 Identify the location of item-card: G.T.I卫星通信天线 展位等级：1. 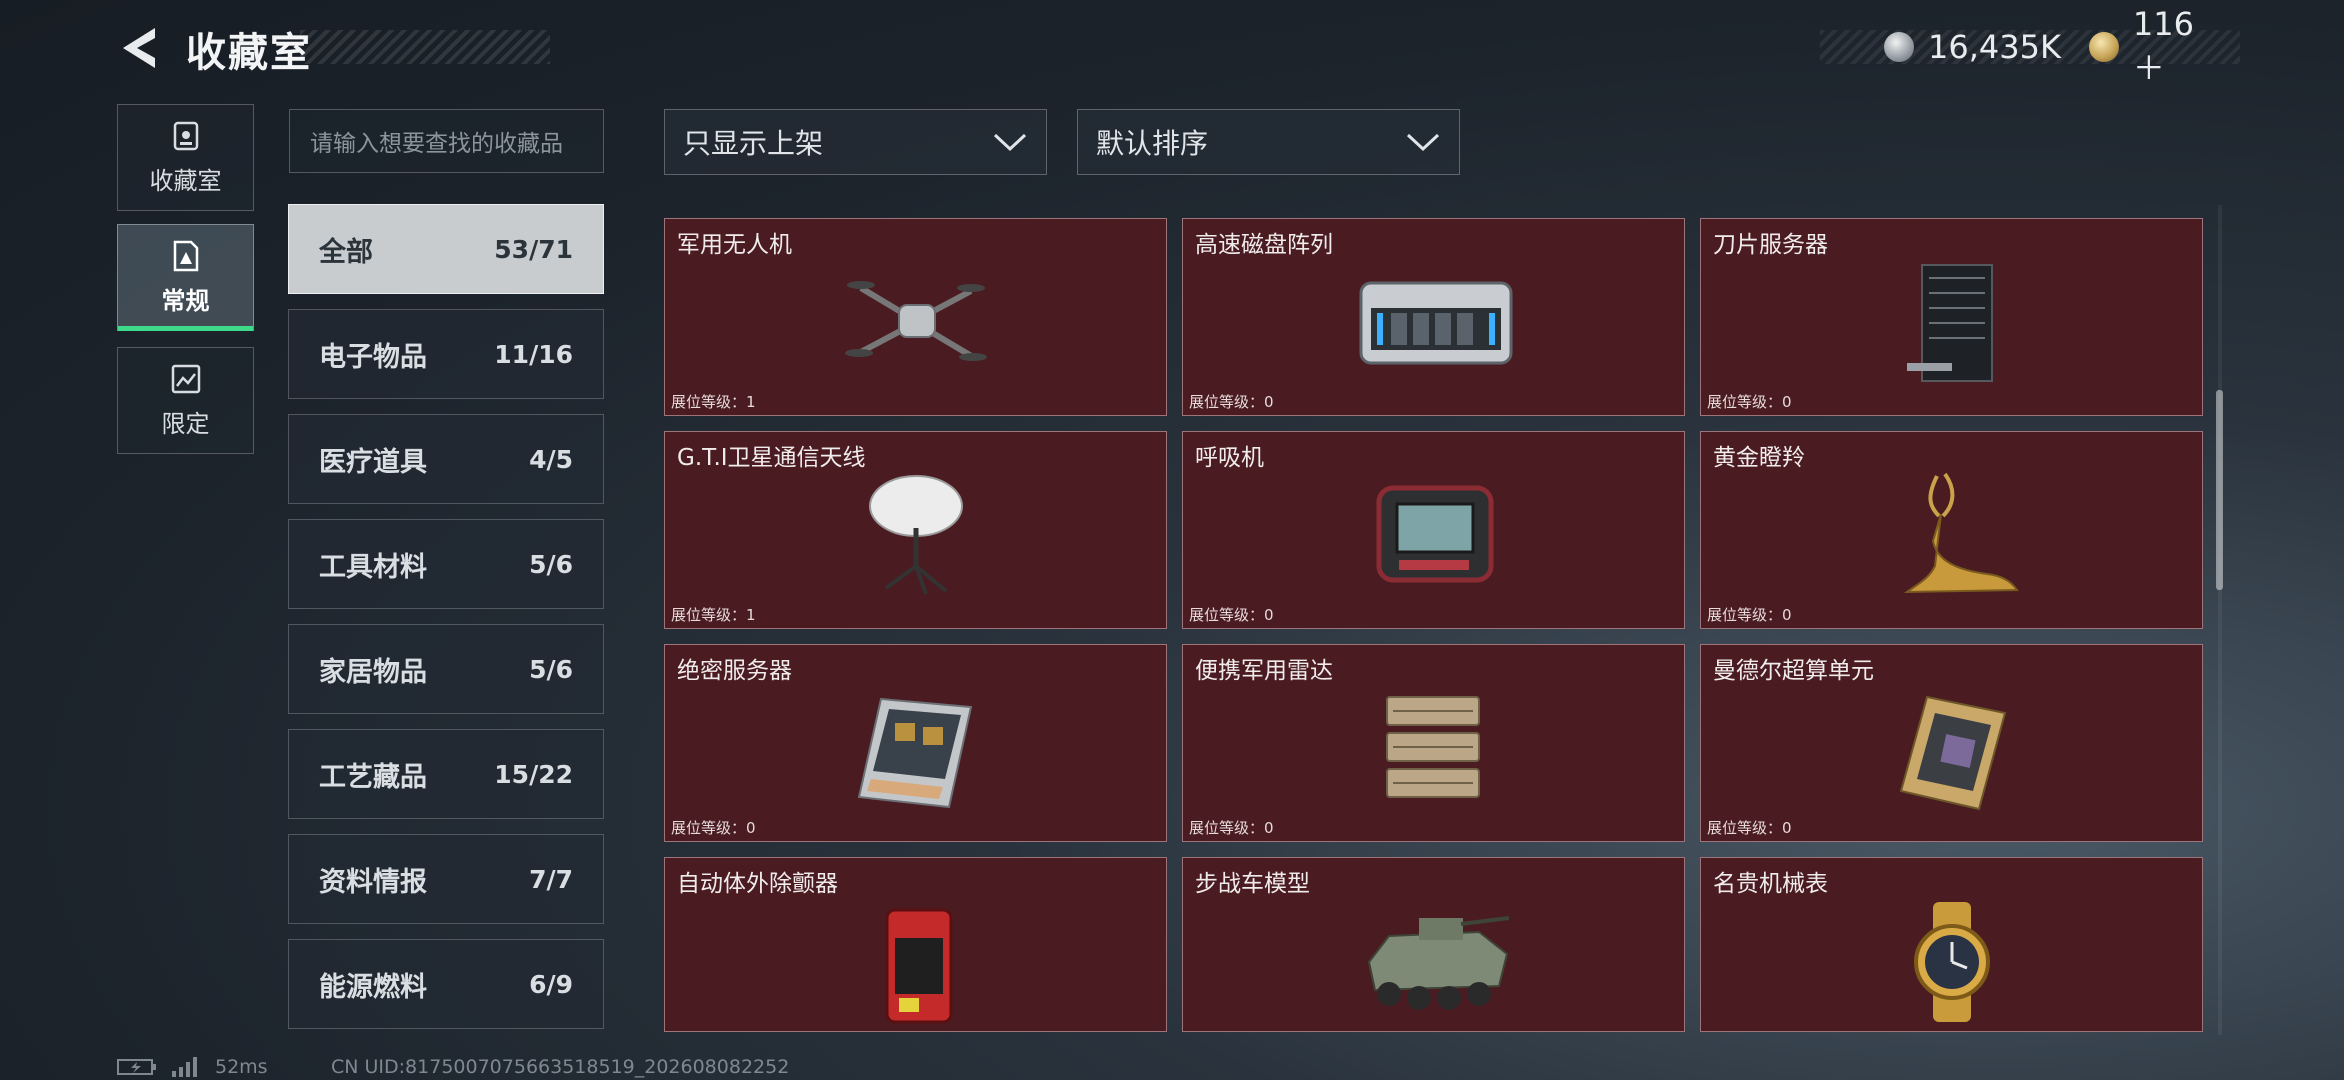
(915, 530).